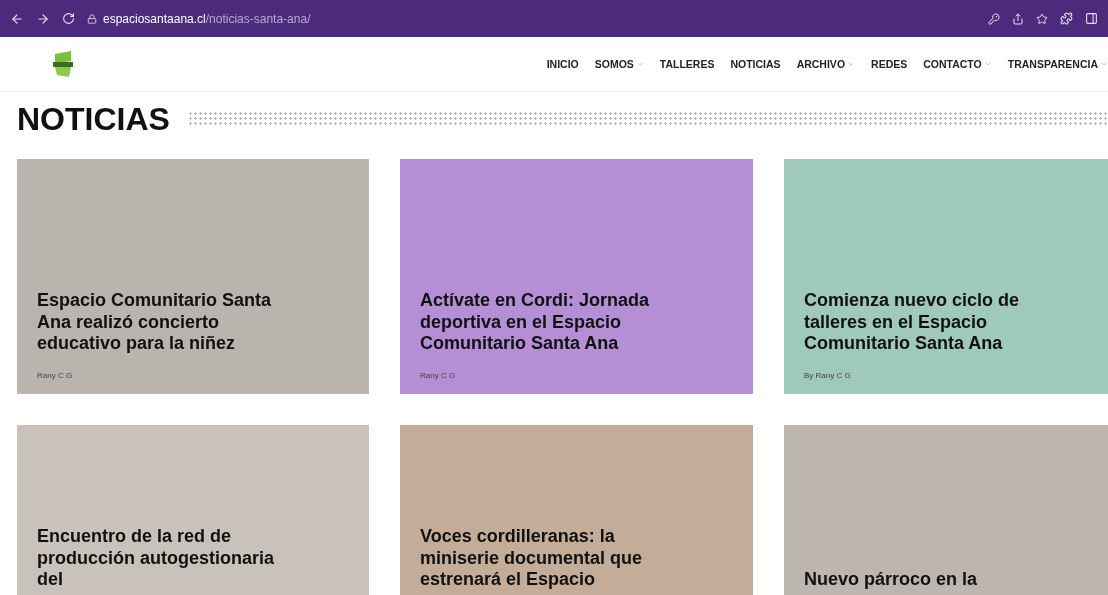  What do you see at coordinates (1057, 64) in the screenshot?
I see `nav-link: TRANSPARENCIA` at bounding box center [1057, 64].